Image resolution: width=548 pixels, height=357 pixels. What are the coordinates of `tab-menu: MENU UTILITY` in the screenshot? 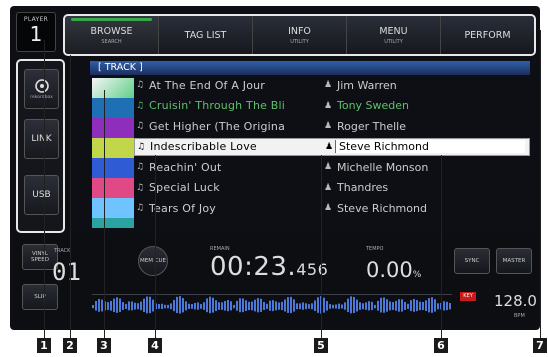 It's located at (394, 35).